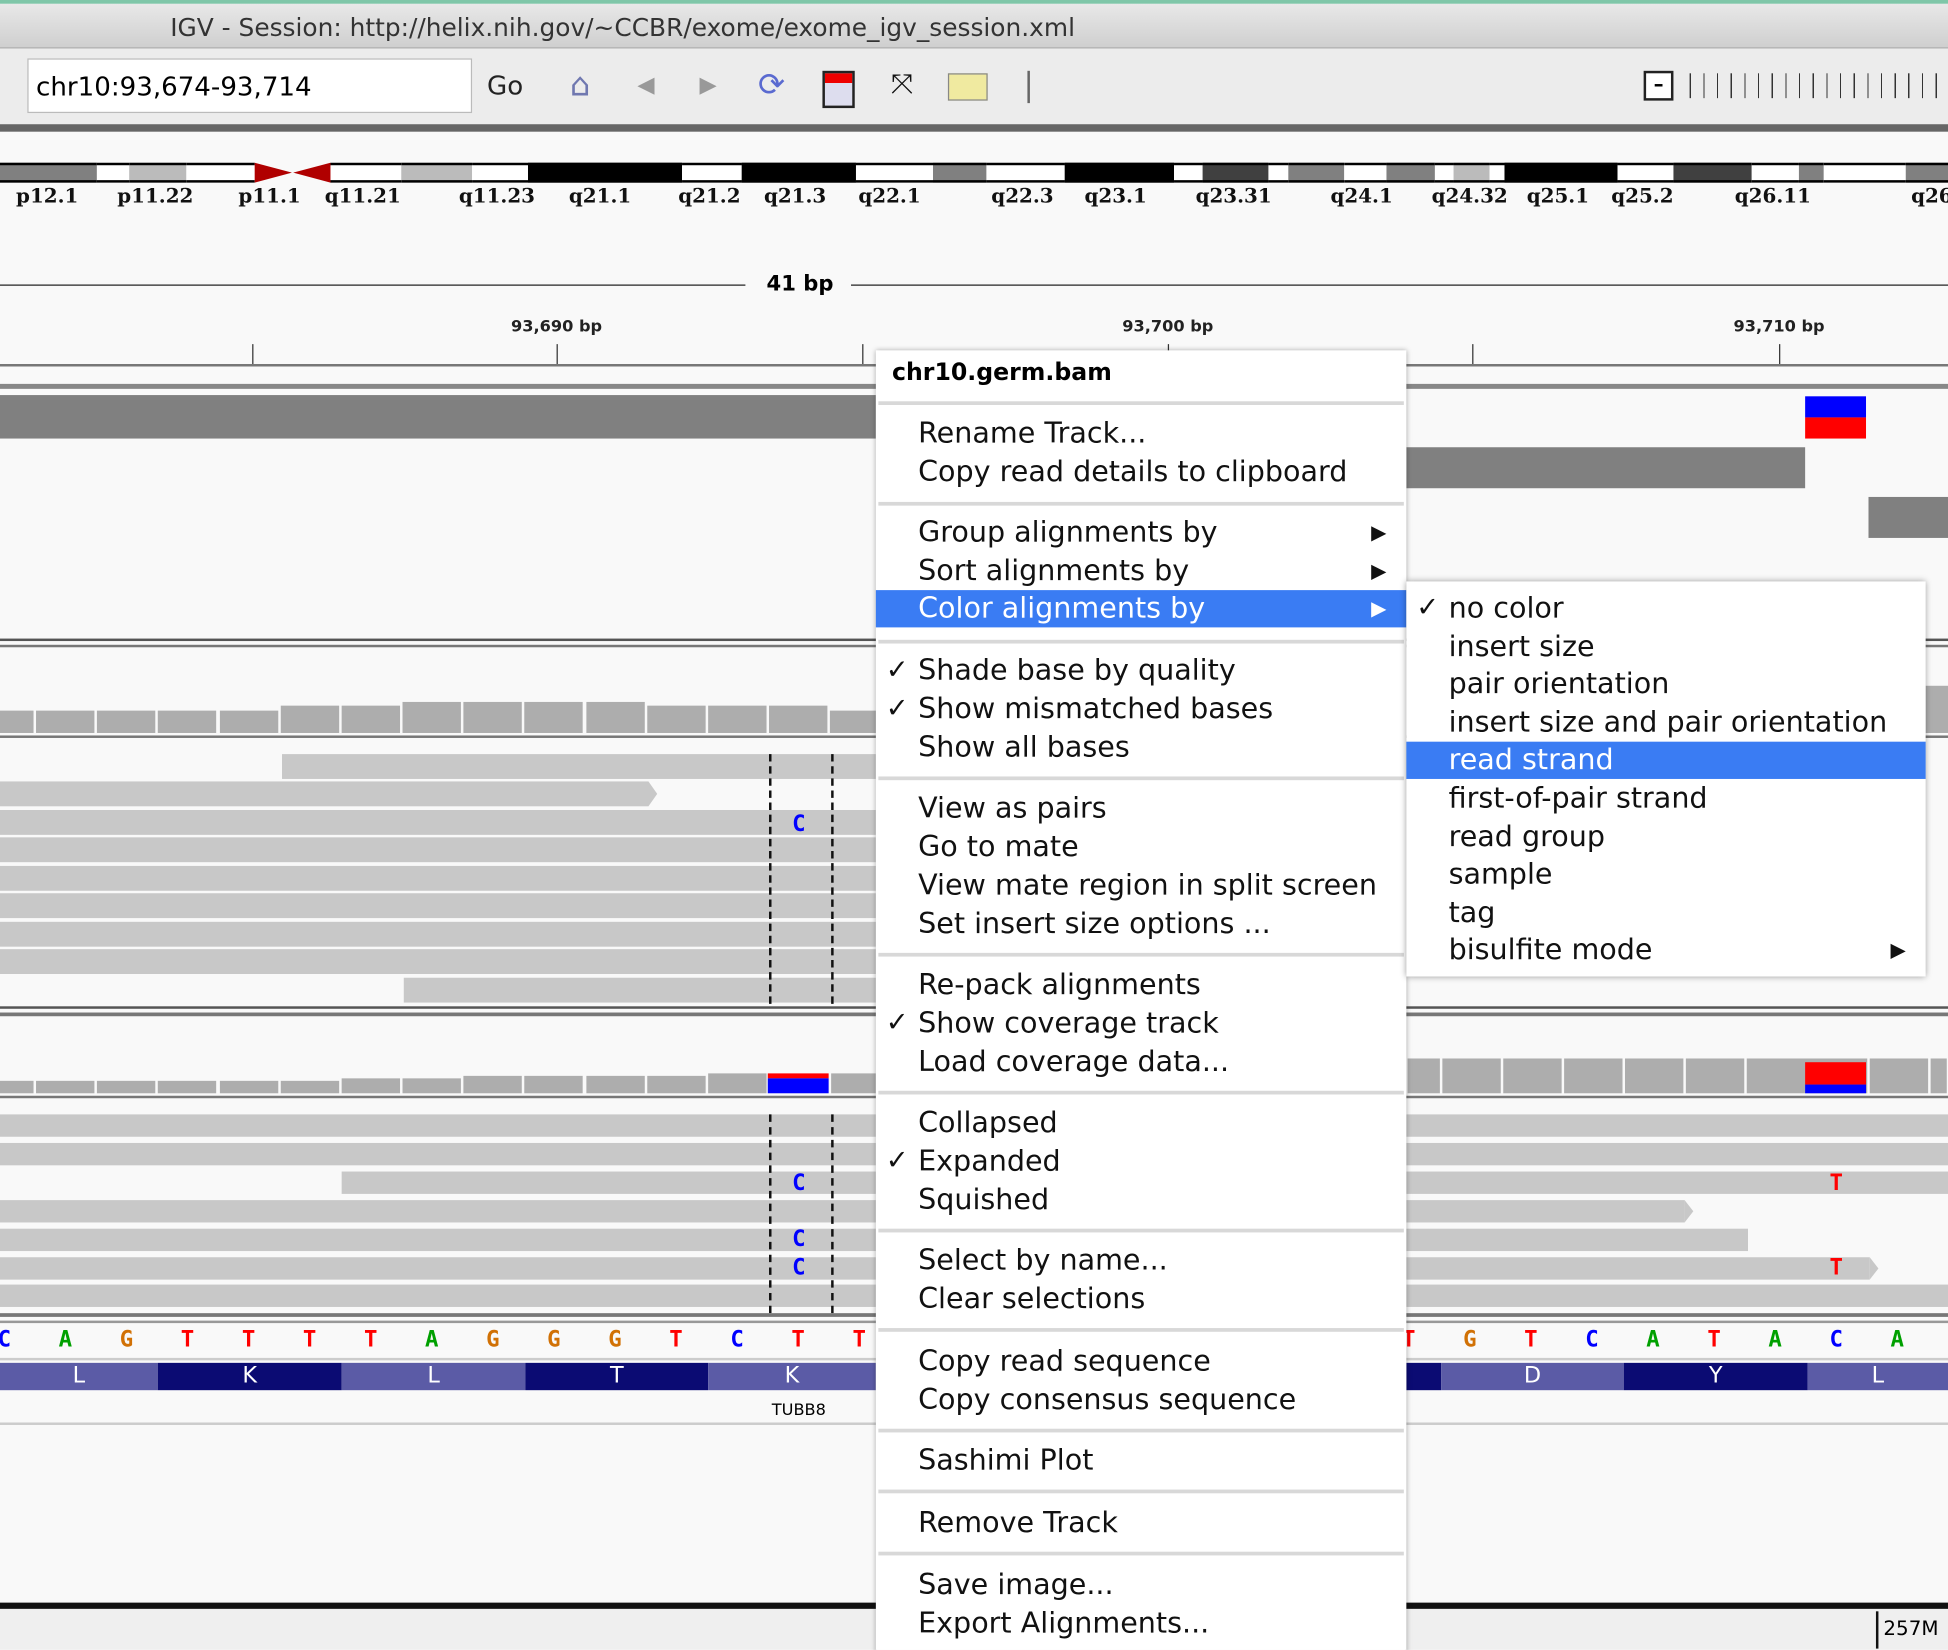  I want to click on color-option-first-of-pair-strand: first-of-pair strand, so click(1665, 798).